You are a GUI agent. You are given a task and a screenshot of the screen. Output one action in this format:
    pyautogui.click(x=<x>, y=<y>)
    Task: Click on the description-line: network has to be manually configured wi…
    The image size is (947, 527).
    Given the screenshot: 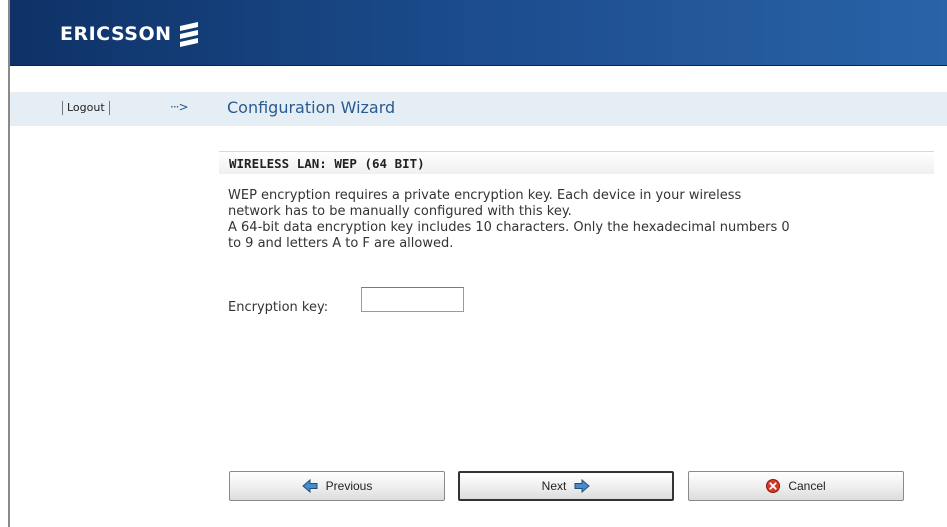 What is the action you would take?
    pyautogui.click(x=400, y=211)
    